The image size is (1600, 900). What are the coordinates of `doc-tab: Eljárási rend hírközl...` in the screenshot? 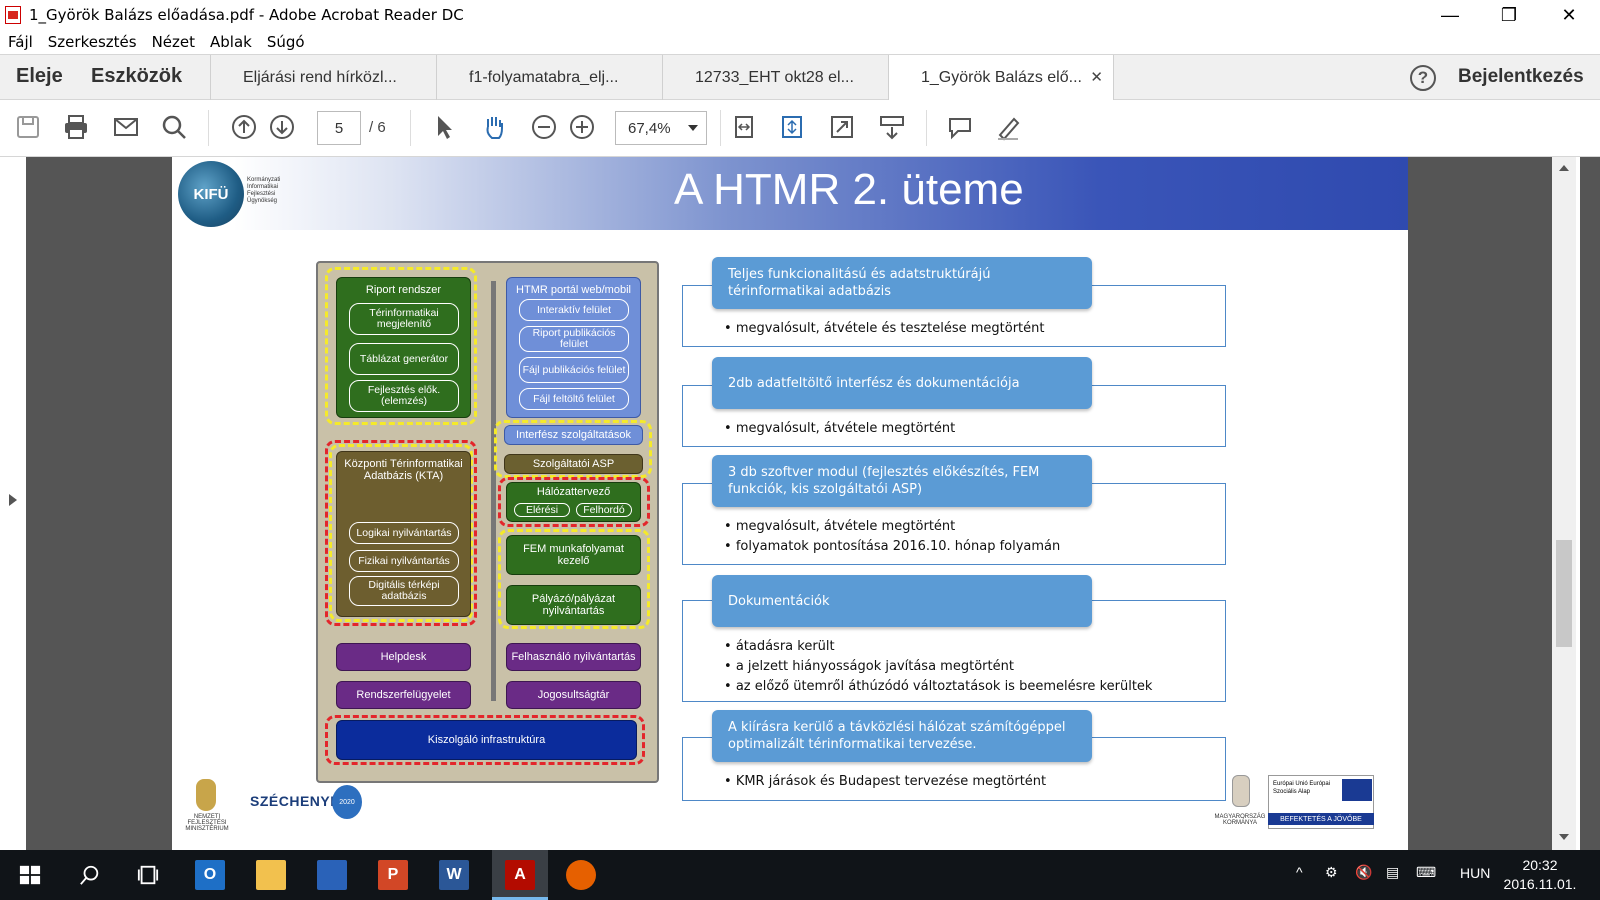 It's located at (323, 77).